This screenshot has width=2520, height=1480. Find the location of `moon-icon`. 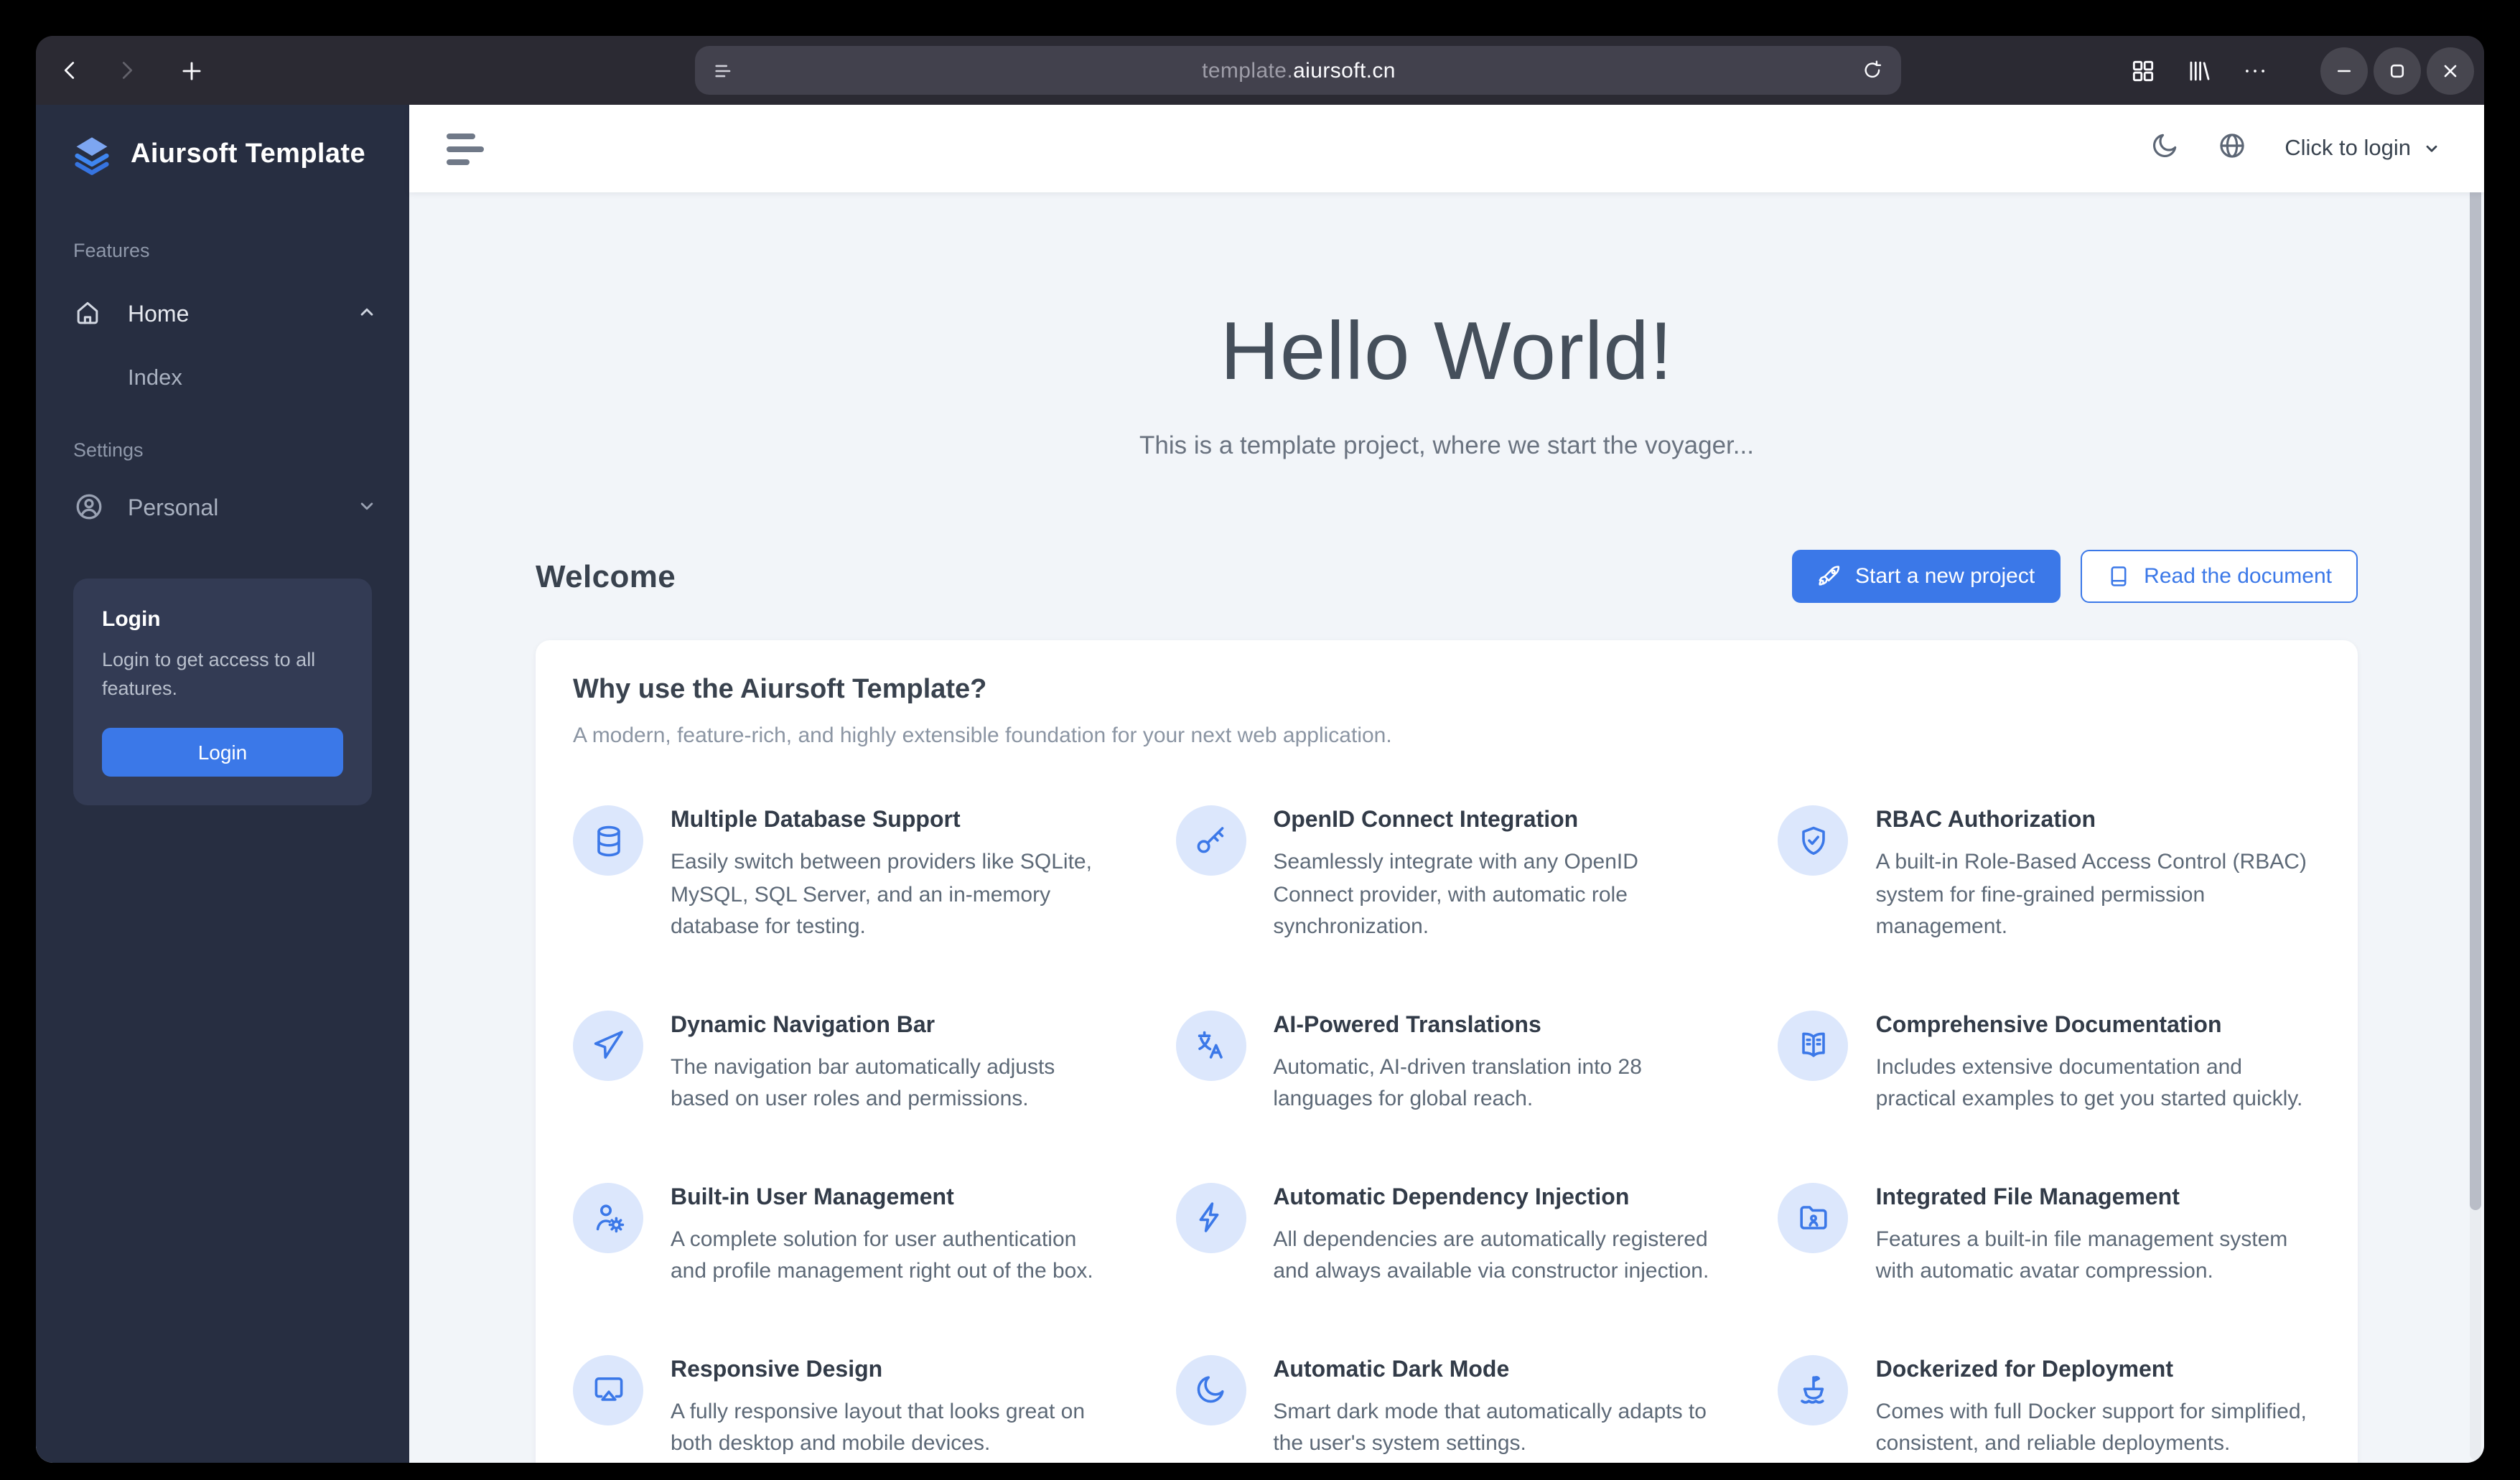

moon-icon is located at coordinates (1210, 1389).